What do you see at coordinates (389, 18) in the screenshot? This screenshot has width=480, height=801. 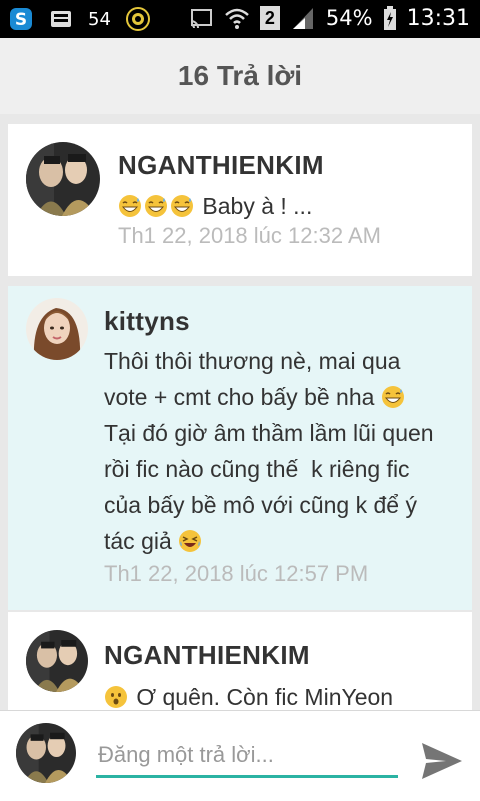 I see `battery-charging-icon` at bounding box center [389, 18].